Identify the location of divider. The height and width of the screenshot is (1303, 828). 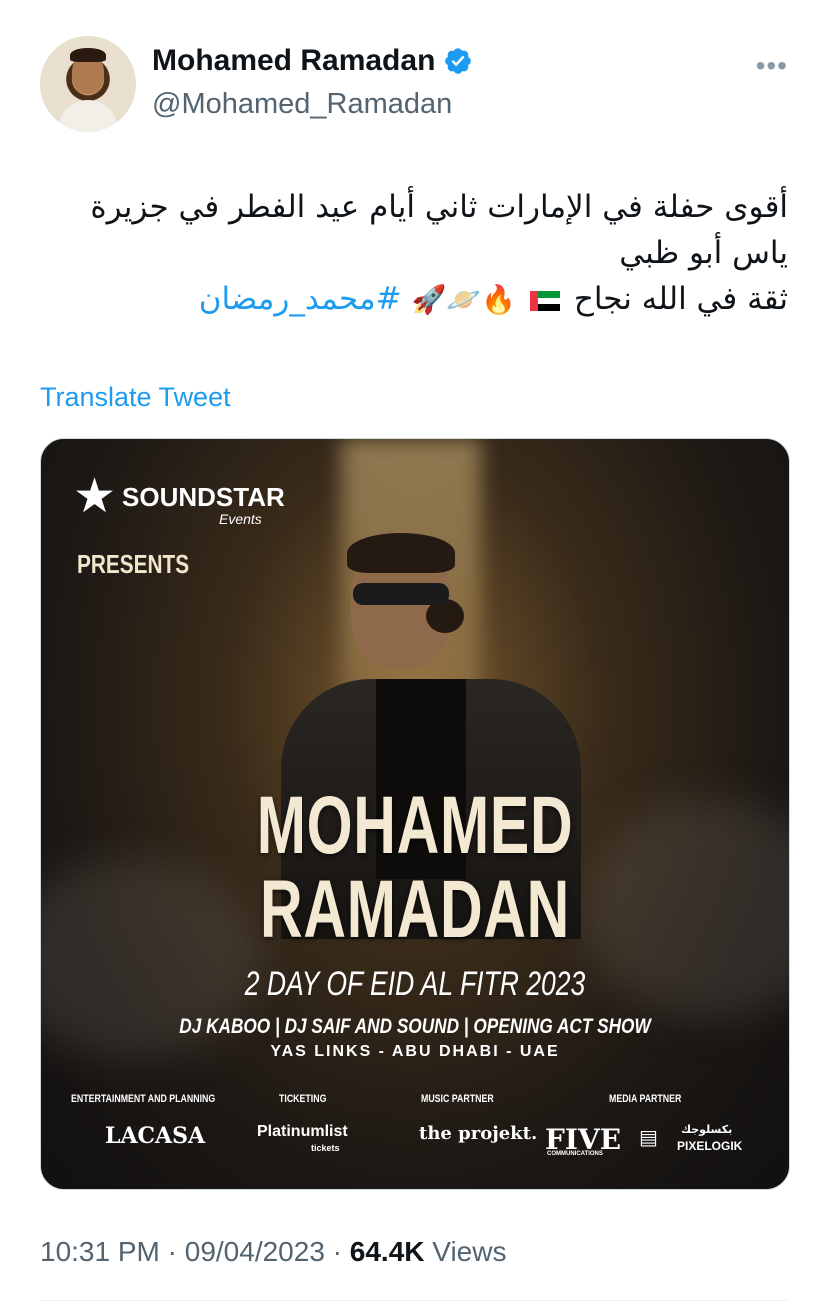
(414, 1300).